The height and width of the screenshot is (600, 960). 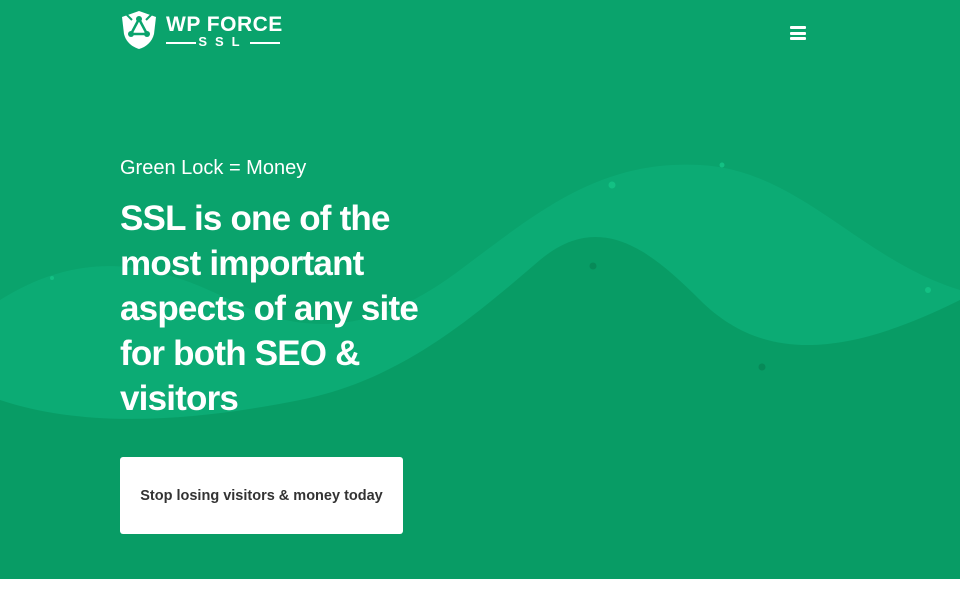 What do you see at coordinates (798, 33) in the screenshot?
I see `hamburger-menu-icon` at bounding box center [798, 33].